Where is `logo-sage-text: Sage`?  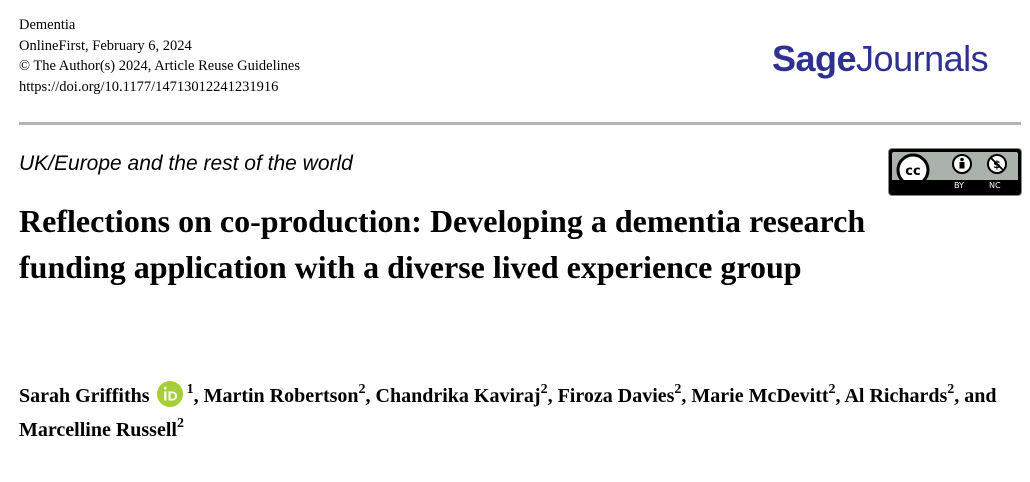
logo-sage-text: Sage is located at coordinates (814, 58).